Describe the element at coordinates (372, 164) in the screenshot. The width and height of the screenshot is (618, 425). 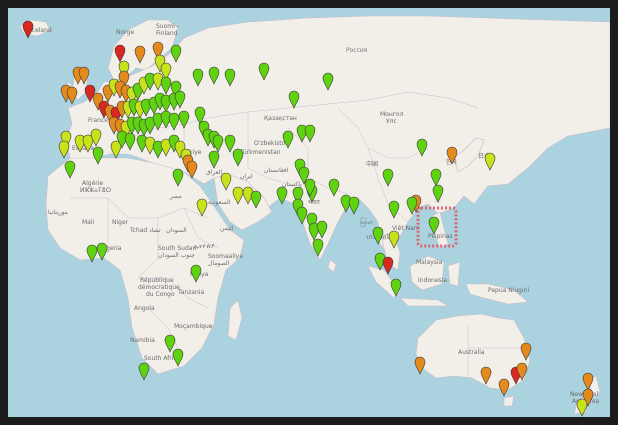
I see `label-china: 中国` at that location.